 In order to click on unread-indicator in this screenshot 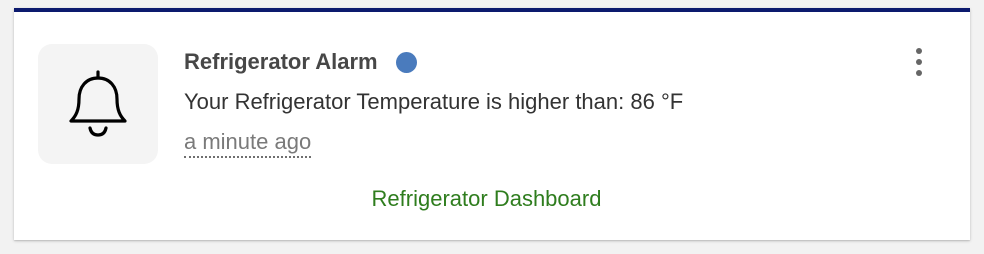, I will do `click(406, 62)`.